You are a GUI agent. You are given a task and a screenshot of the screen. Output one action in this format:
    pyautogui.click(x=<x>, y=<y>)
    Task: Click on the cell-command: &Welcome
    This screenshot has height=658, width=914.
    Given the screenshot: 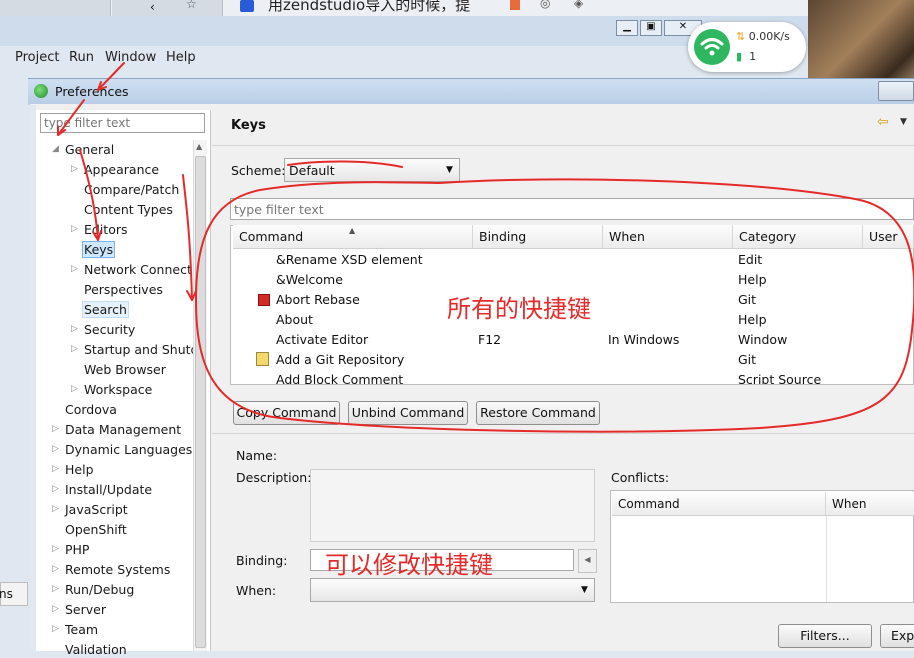 What is the action you would take?
    pyautogui.click(x=309, y=279)
    